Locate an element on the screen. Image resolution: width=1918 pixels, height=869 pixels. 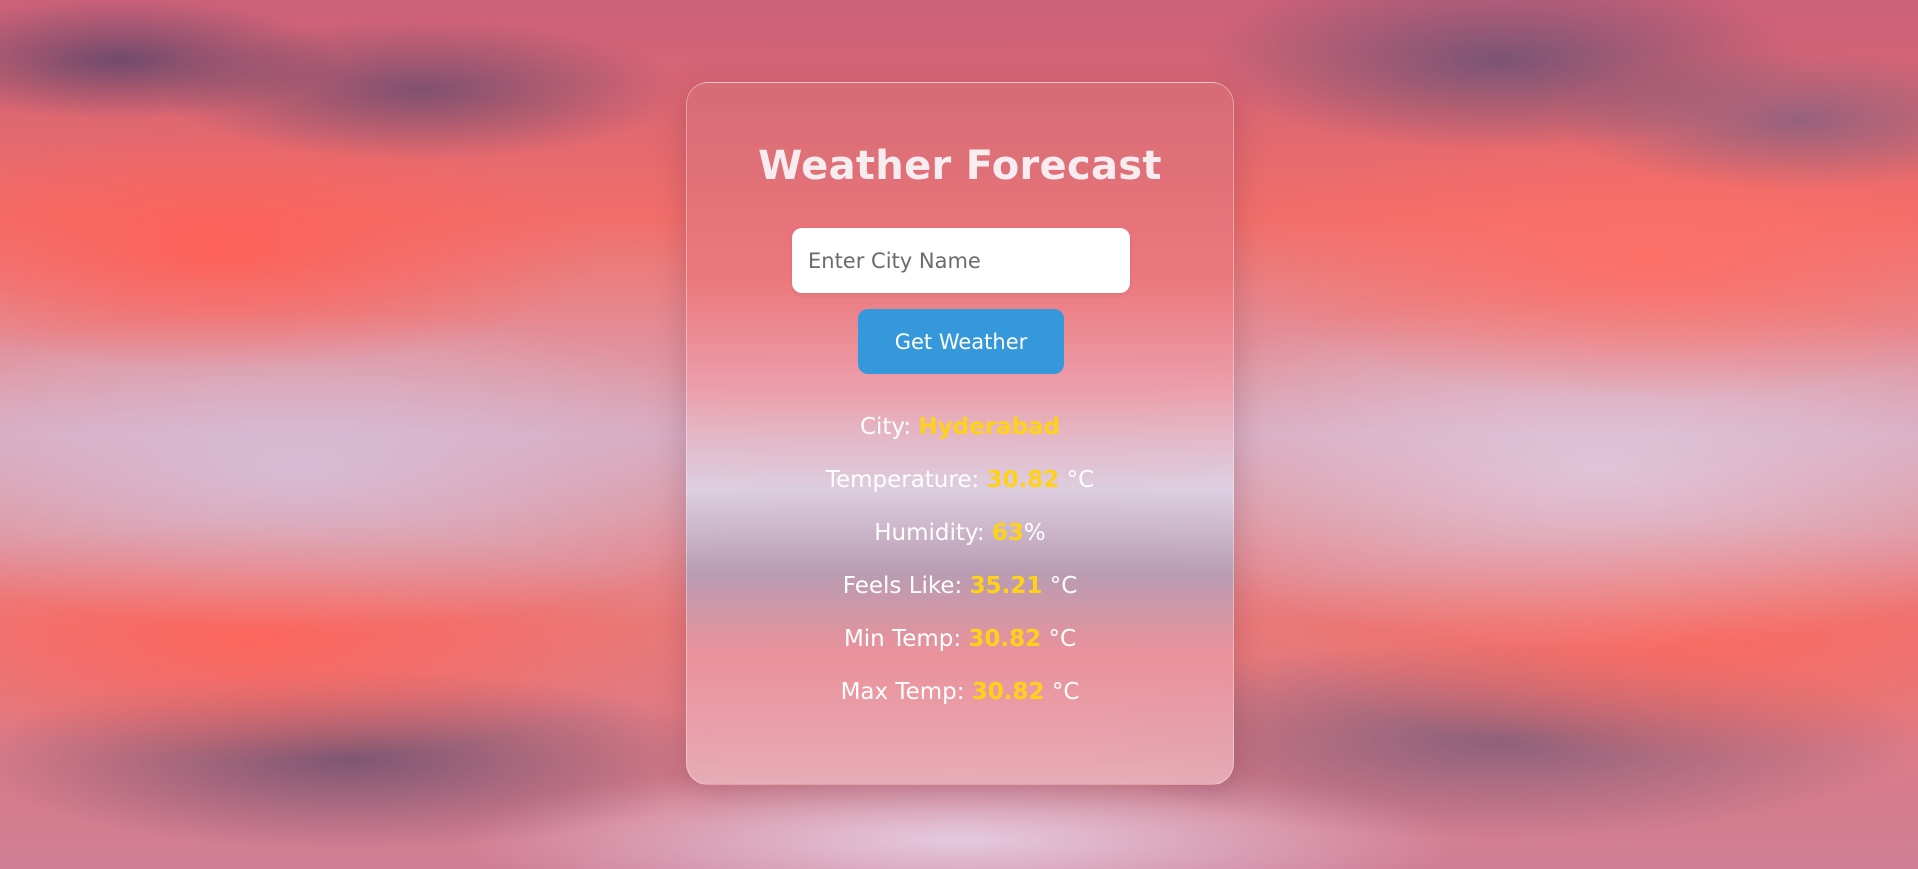
page-title: Weather Forecast is located at coordinates (960, 166).